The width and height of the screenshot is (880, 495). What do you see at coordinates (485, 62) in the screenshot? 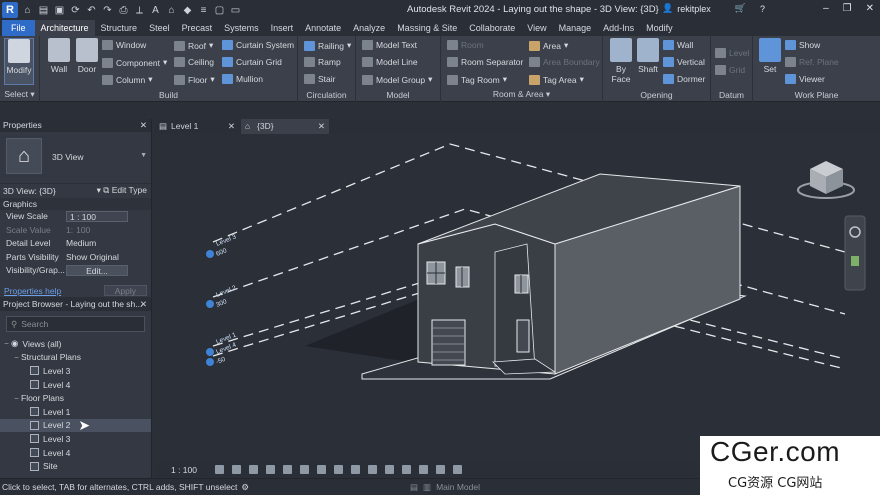
I see `room-separator-button: Room Separator` at bounding box center [485, 62].